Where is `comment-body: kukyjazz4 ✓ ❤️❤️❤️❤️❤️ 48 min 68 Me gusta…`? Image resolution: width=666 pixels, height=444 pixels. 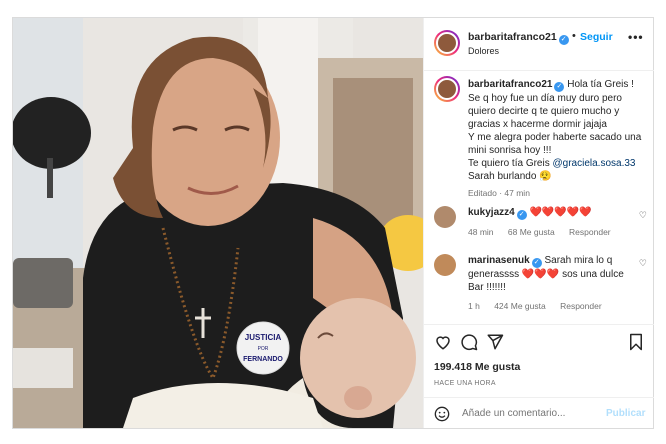
comment-body: kukyjazz4 ✓ ❤️❤️❤️❤️❤️ 48 min 68 Me gusta… is located at coordinates (550, 222).